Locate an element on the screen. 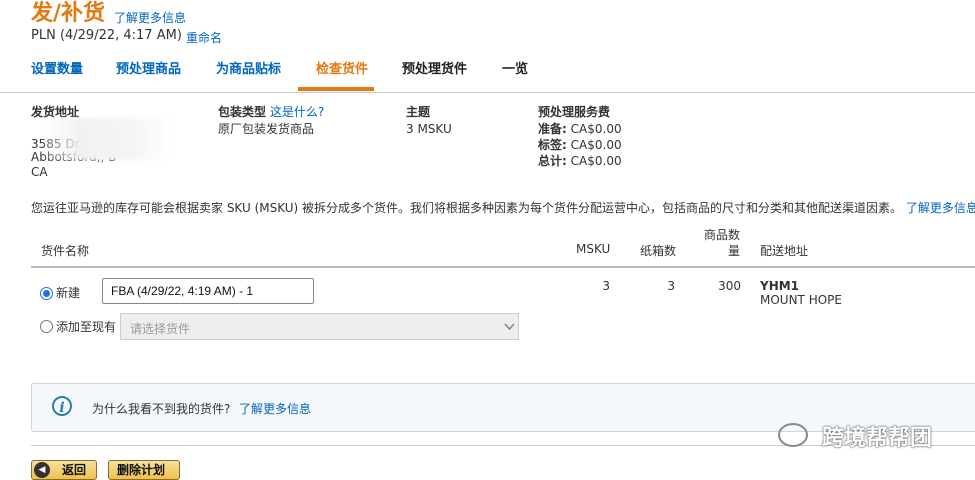 Image resolution: width=975 pixels, height=480 pixels. select-placeholder: 请选择货件 is located at coordinates (160, 329).